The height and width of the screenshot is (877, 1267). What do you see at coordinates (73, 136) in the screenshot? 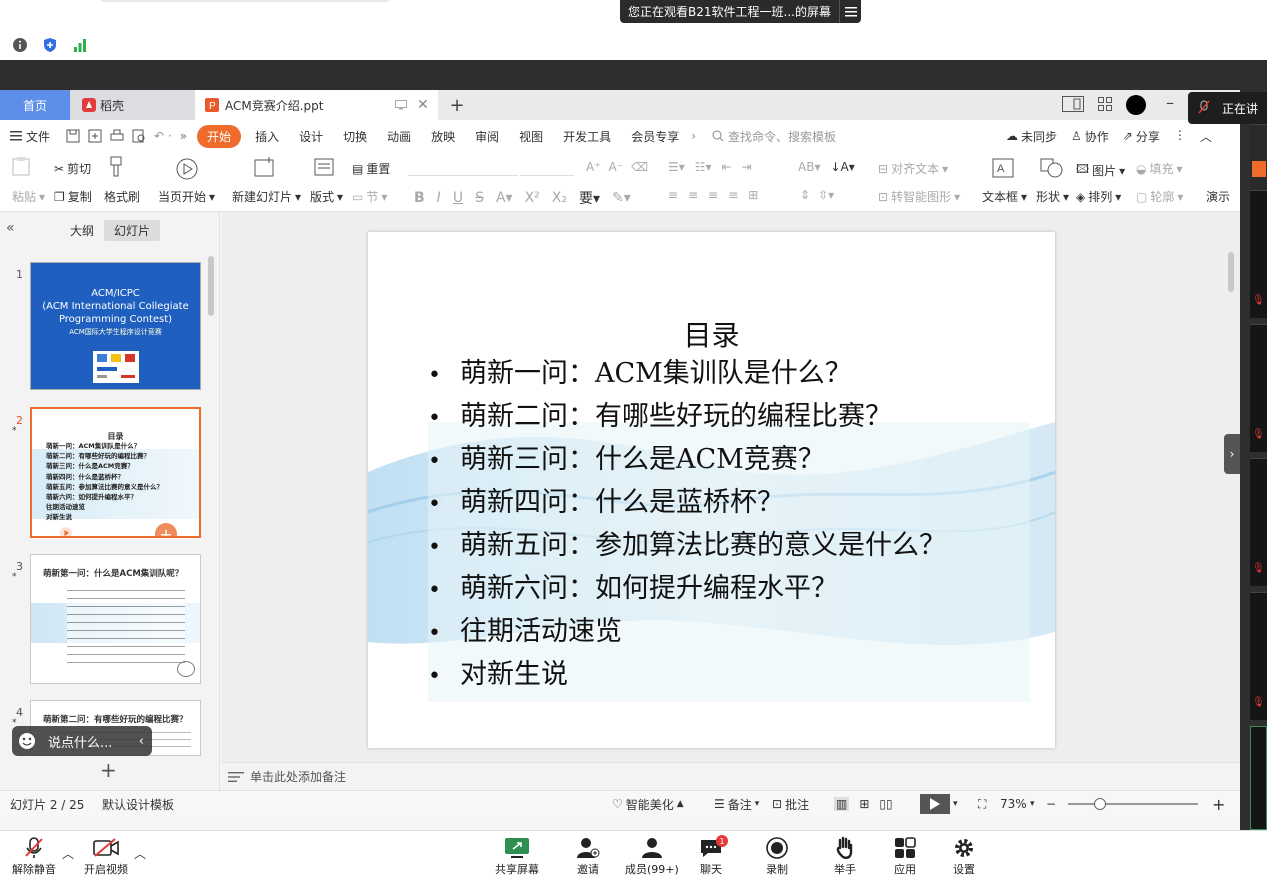
I see `save-icon` at bounding box center [73, 136].